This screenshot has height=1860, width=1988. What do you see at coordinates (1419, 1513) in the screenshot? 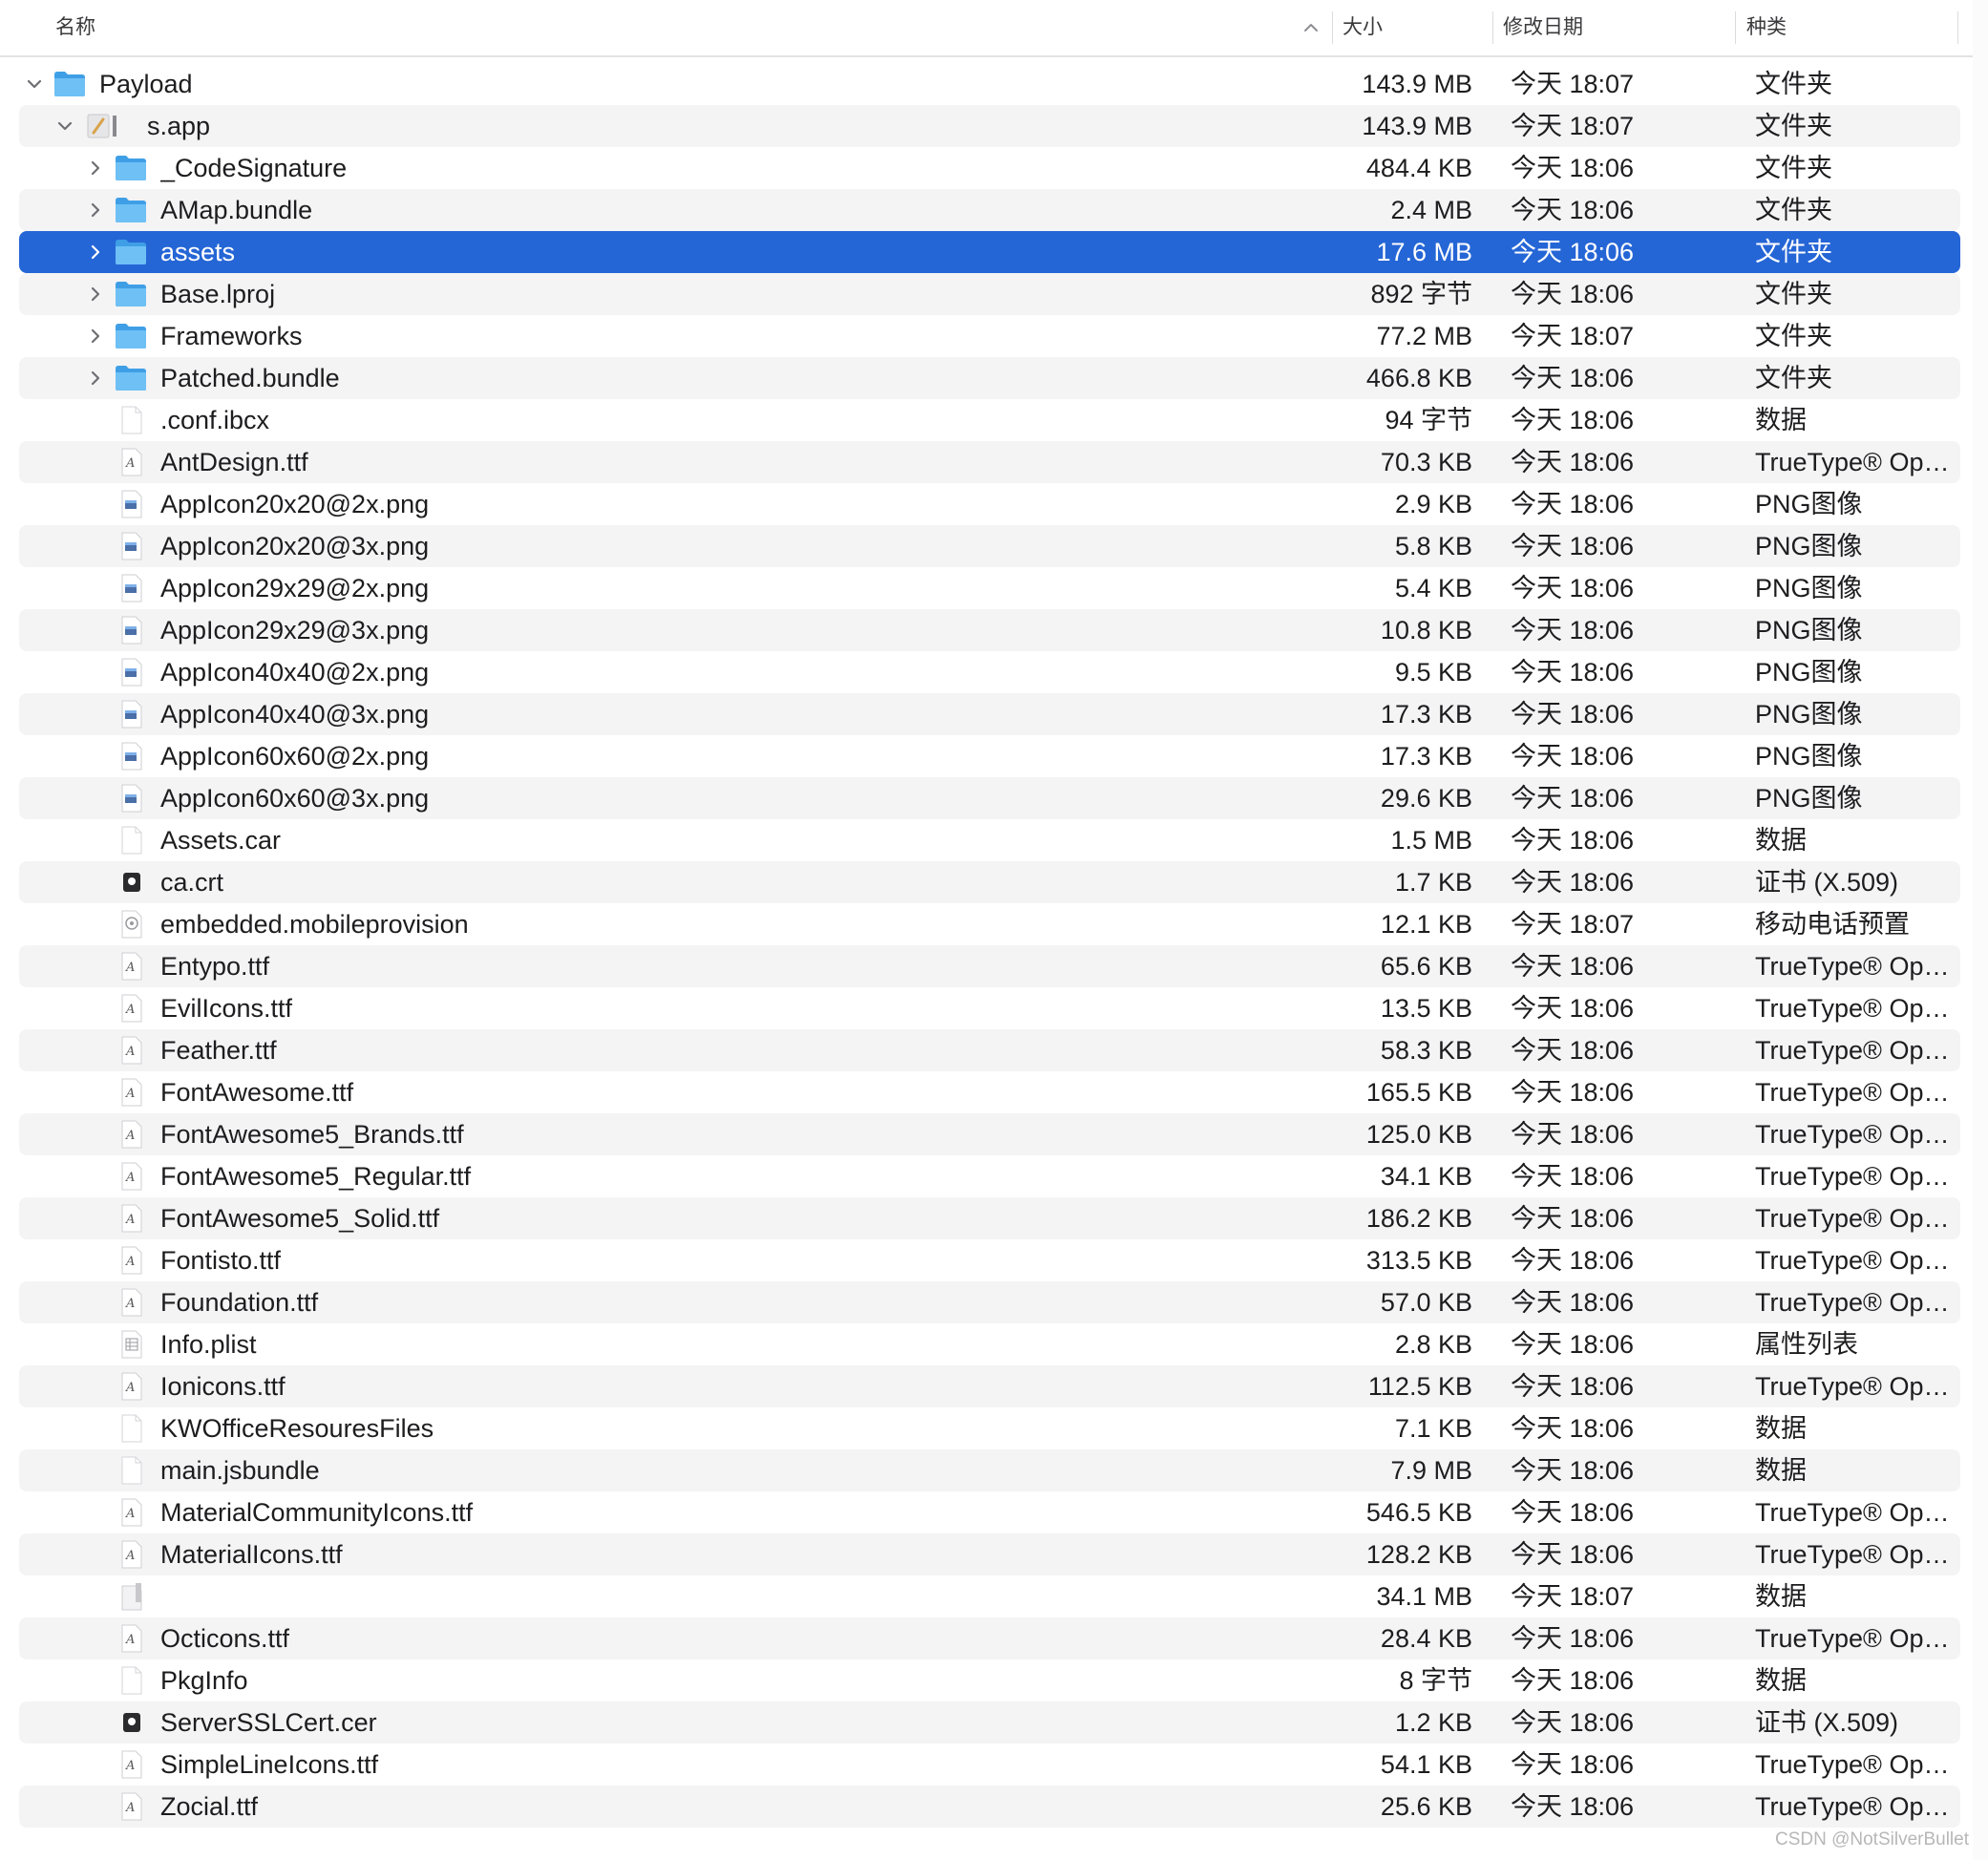
I see `file-size: 546.5 KB` at bounding box center [1419, 1513].